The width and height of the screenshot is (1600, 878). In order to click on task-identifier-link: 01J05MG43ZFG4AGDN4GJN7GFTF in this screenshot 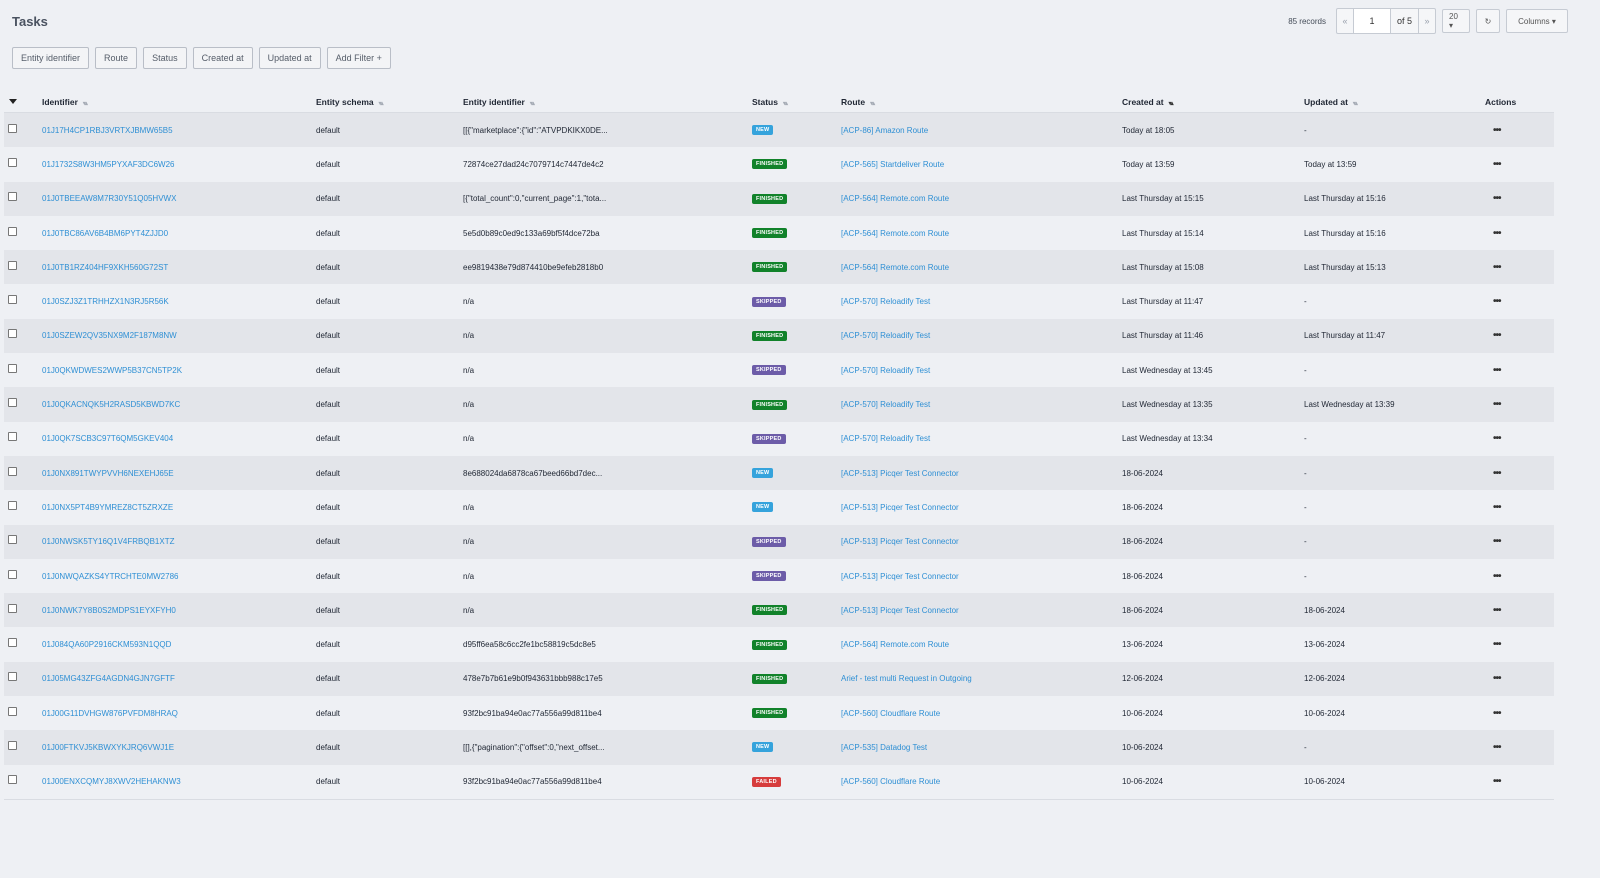, I will do `click(108, 679)`.